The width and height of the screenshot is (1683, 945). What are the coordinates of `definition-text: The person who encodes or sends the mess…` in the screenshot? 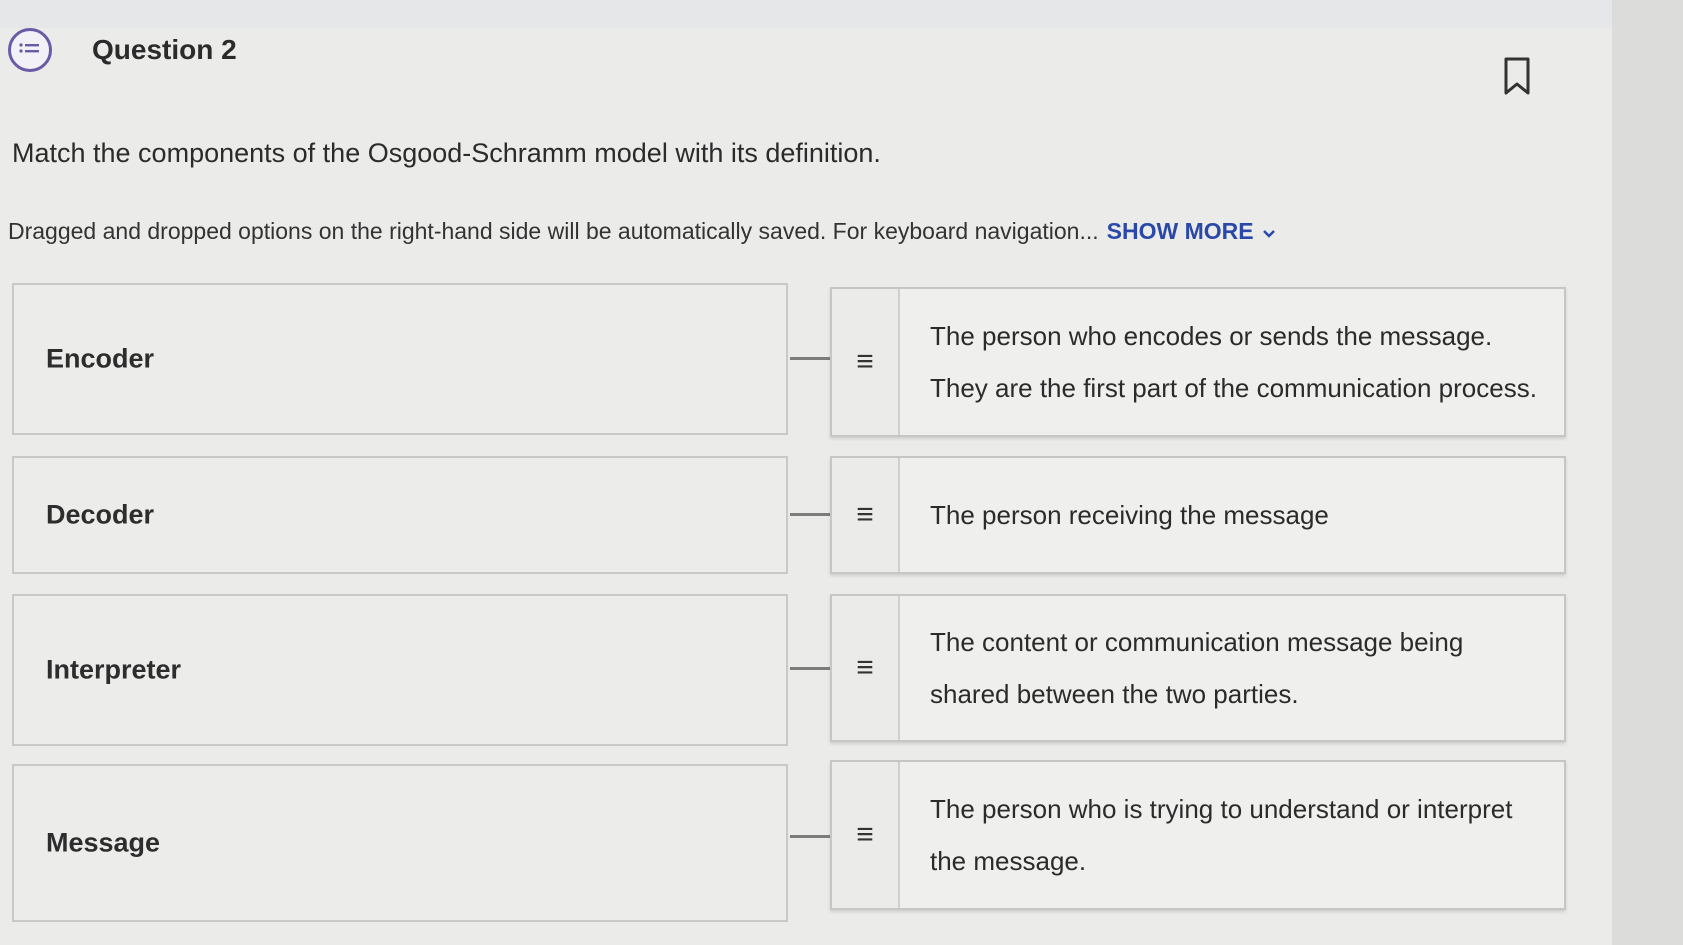 It's located at (1233, 362).